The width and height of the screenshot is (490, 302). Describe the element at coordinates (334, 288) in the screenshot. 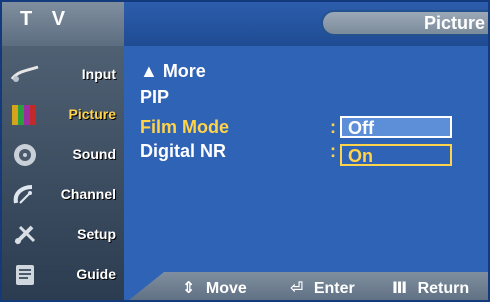

I see `hint-enter-label: Enter` at that location.